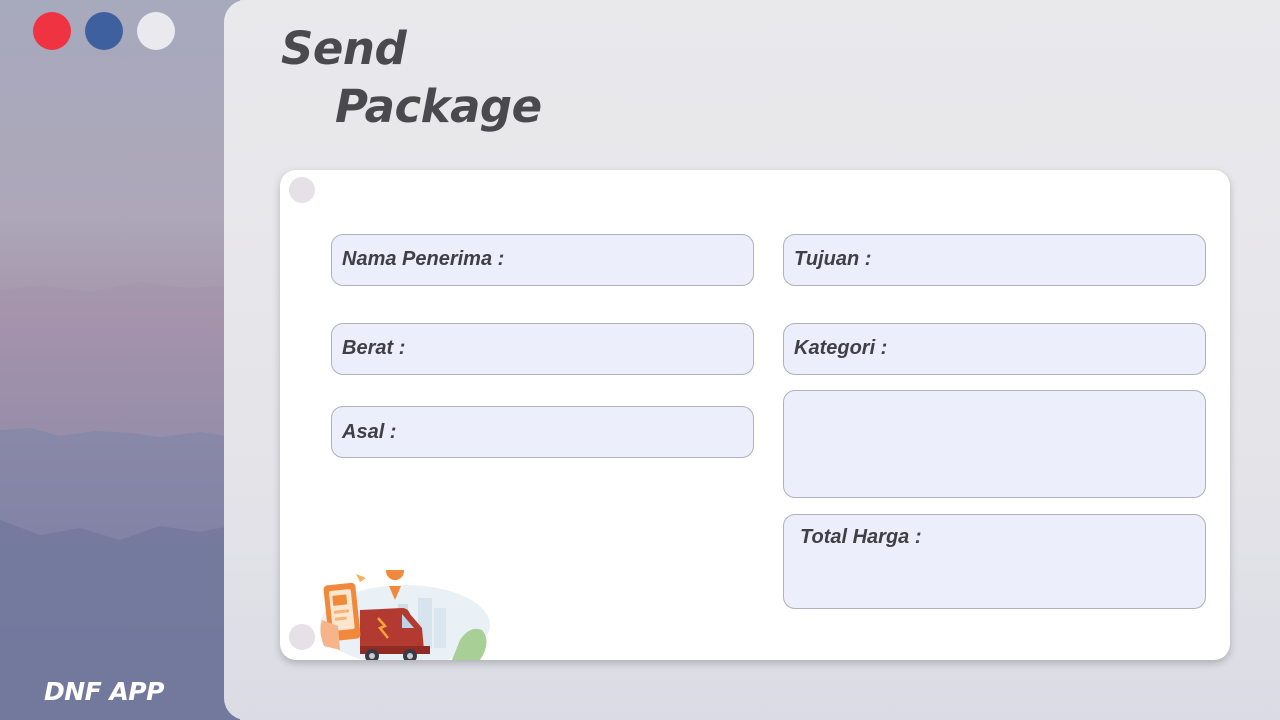  Describe the element at coordinates (994, 561) in the screenshot. I see `total-harga-field: Total Harga :` at that location.